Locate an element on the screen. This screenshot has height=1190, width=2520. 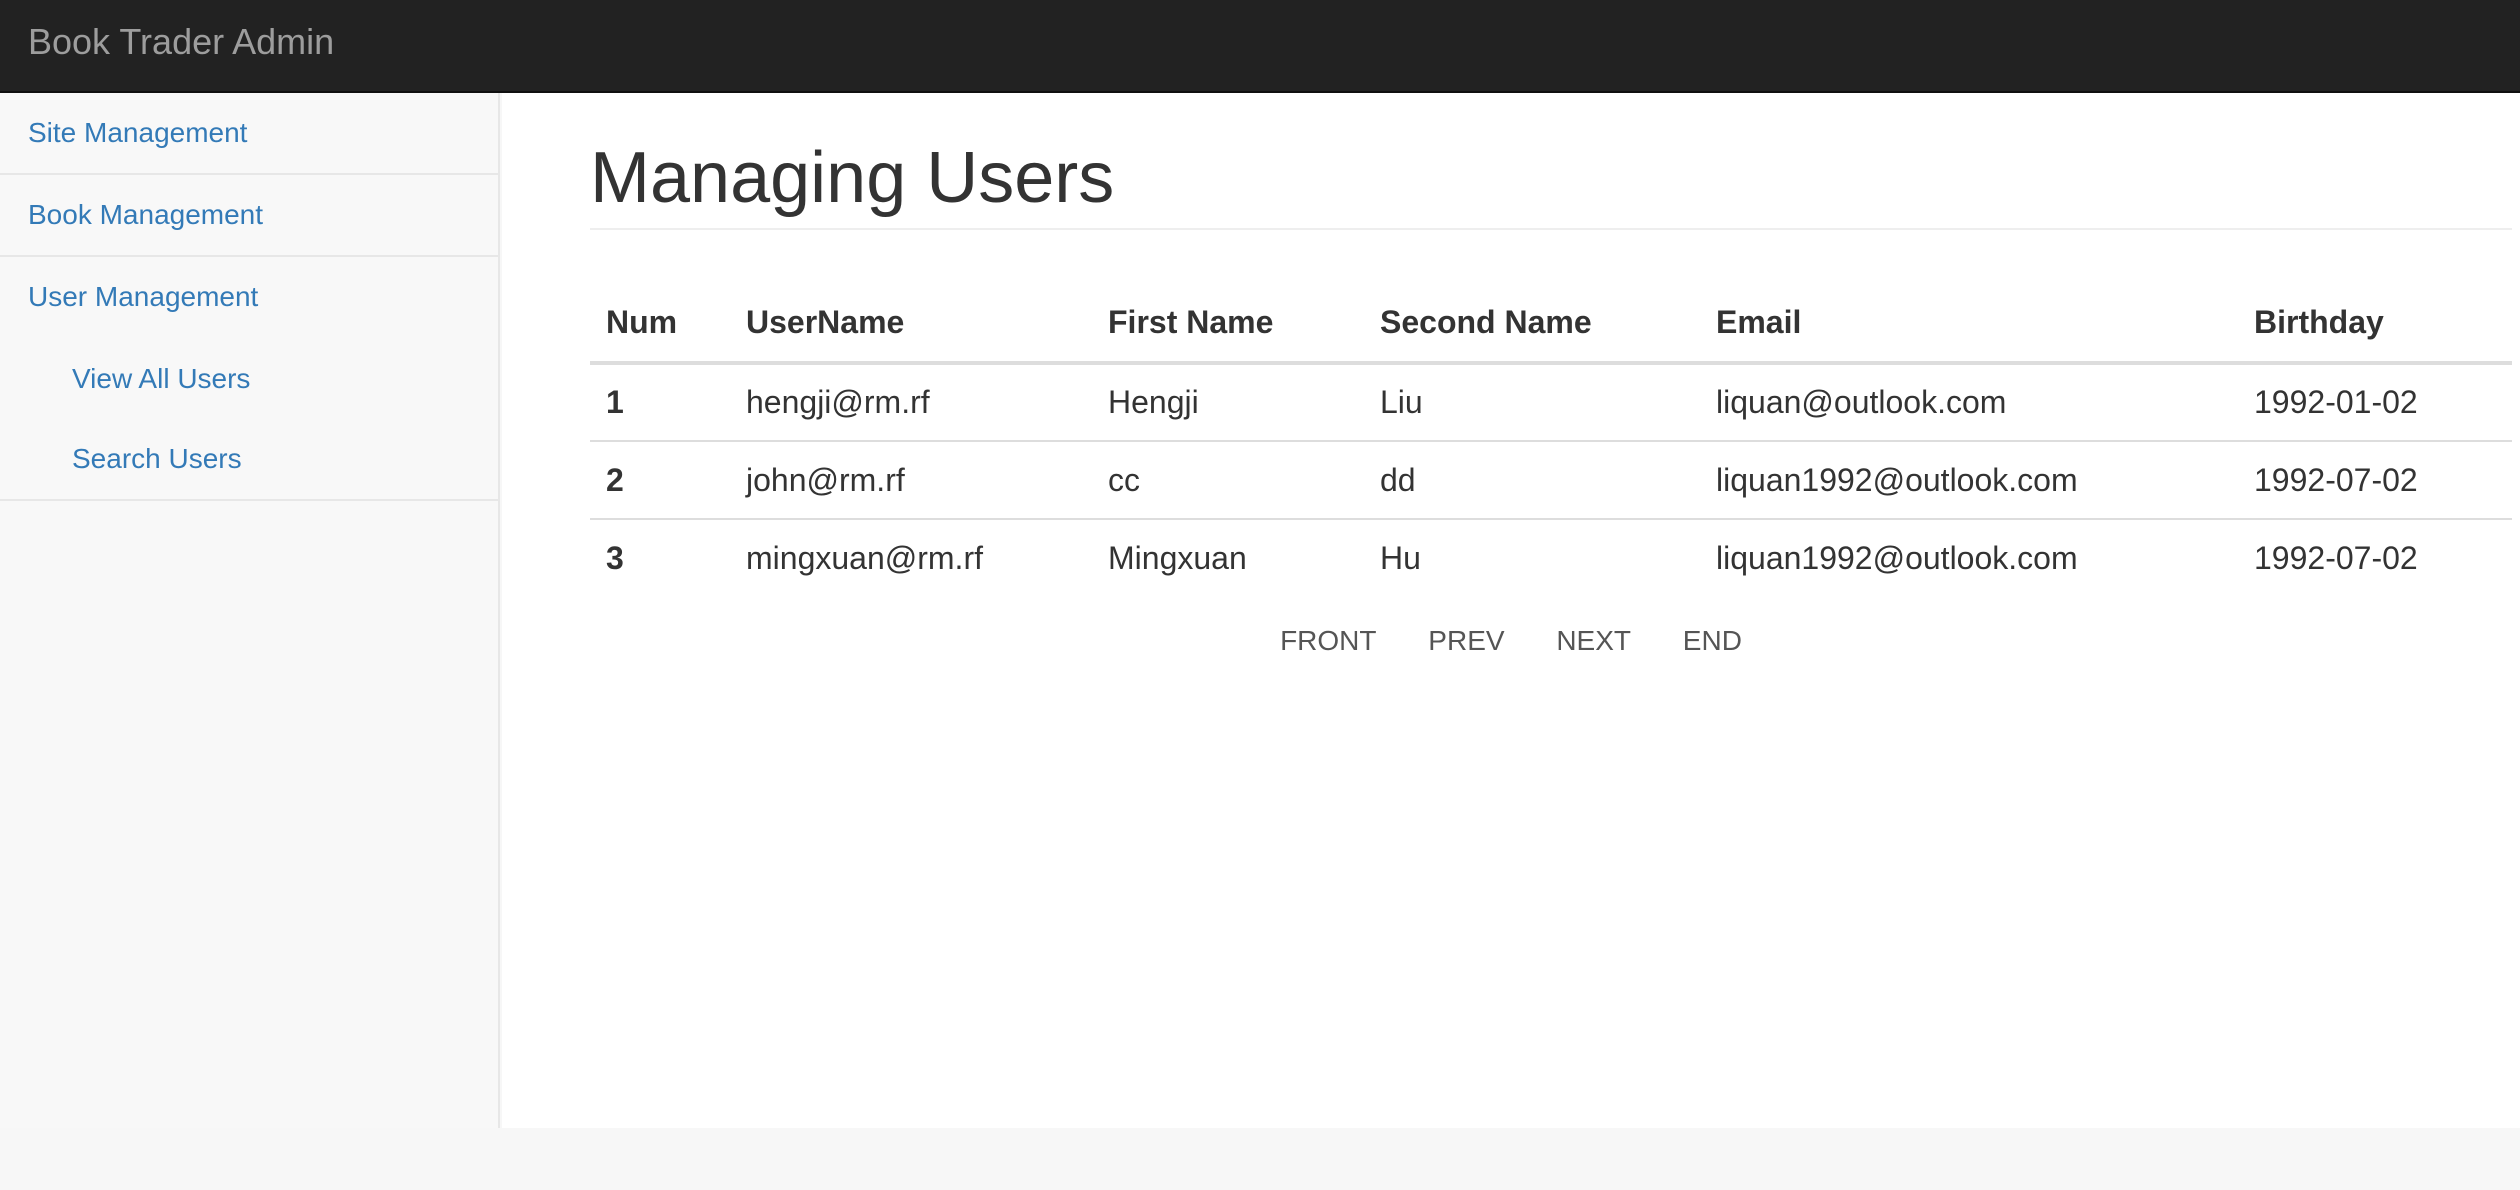
cell-username: mingxuan@rm.rf is located at coordinates (864, 558).